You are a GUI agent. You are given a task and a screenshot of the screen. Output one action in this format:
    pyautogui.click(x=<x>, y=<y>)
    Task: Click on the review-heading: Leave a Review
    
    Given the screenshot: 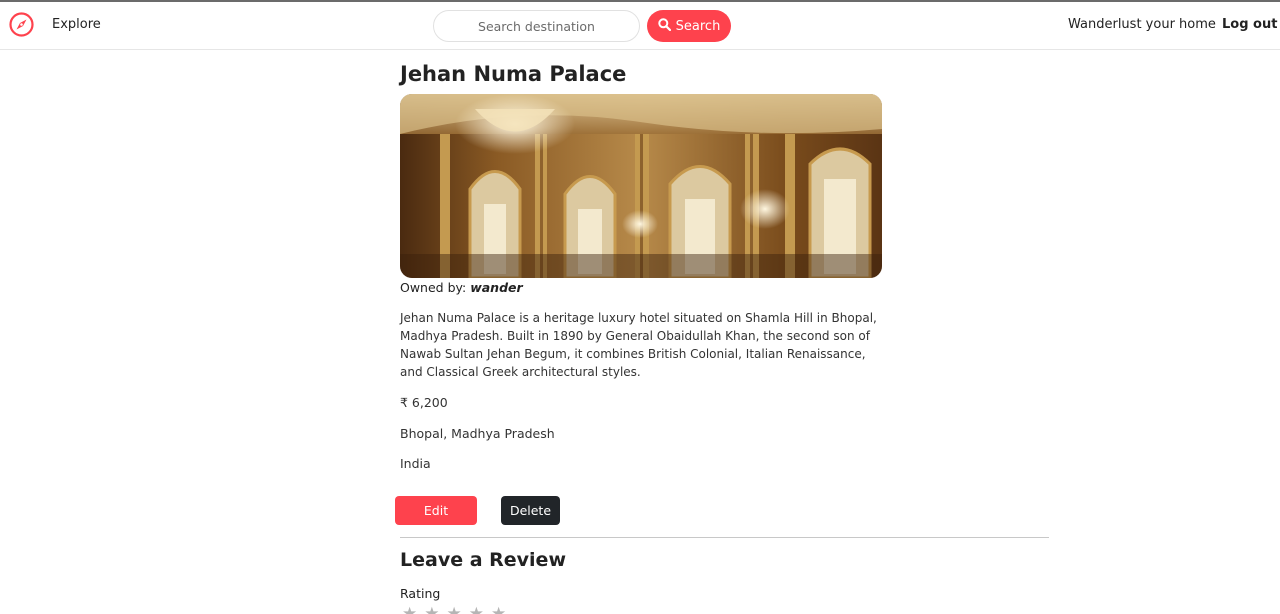 What is the action you would take?
    pyautogui.click(x=483, y=560)
    